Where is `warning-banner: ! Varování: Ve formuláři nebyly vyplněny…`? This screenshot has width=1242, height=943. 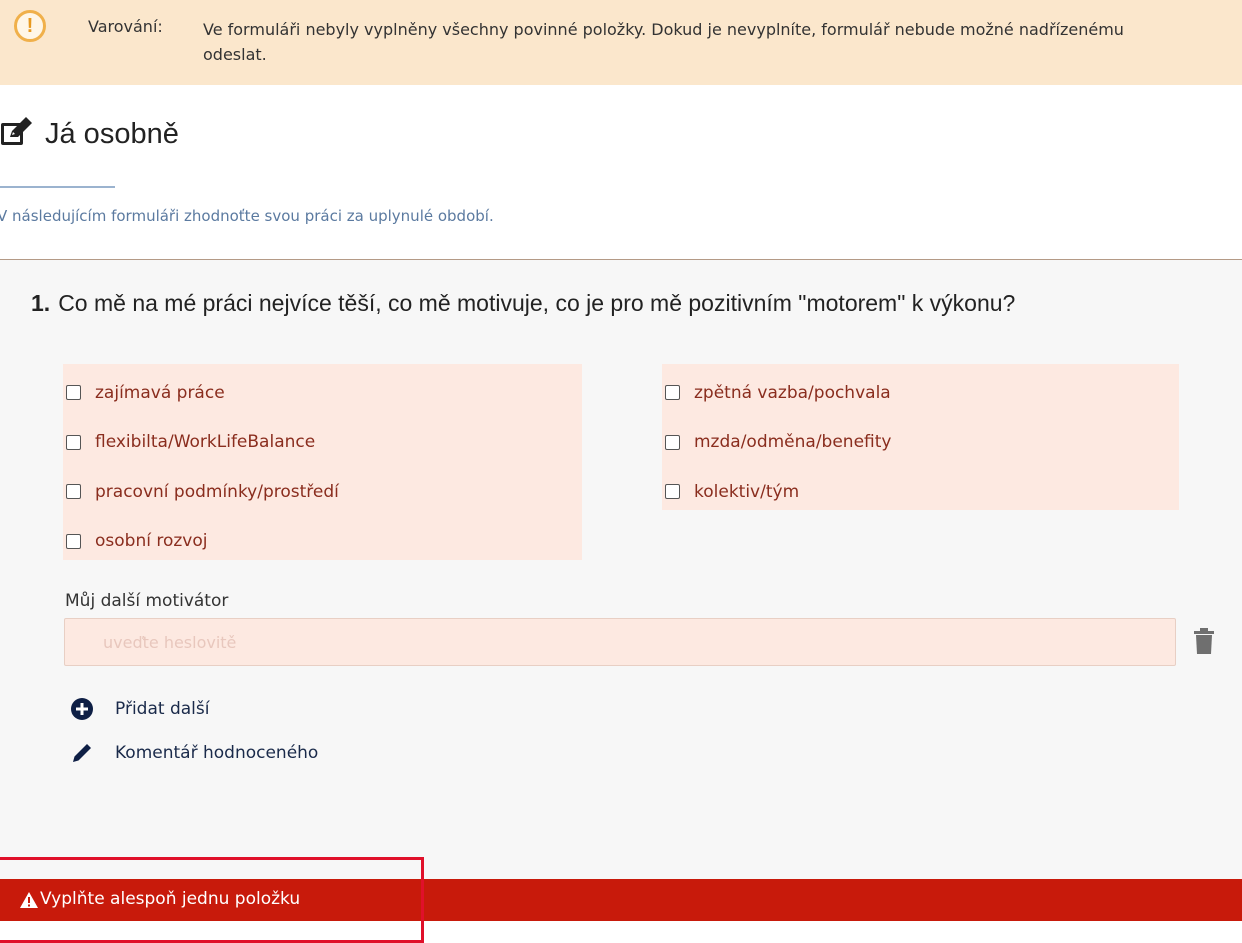
warning-banner: ! Varování: Ve formuláři nebyly vyplněny… is located at coordinates (621, 42).